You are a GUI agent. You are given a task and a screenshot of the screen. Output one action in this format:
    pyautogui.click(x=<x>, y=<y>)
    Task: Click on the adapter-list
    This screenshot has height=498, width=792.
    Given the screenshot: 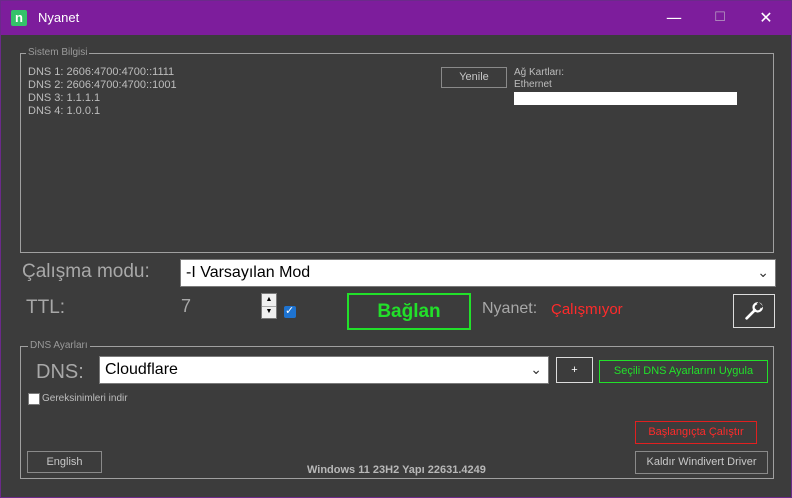 What is the action you would take?
    pyautogui.click(x=625, y=98)
    